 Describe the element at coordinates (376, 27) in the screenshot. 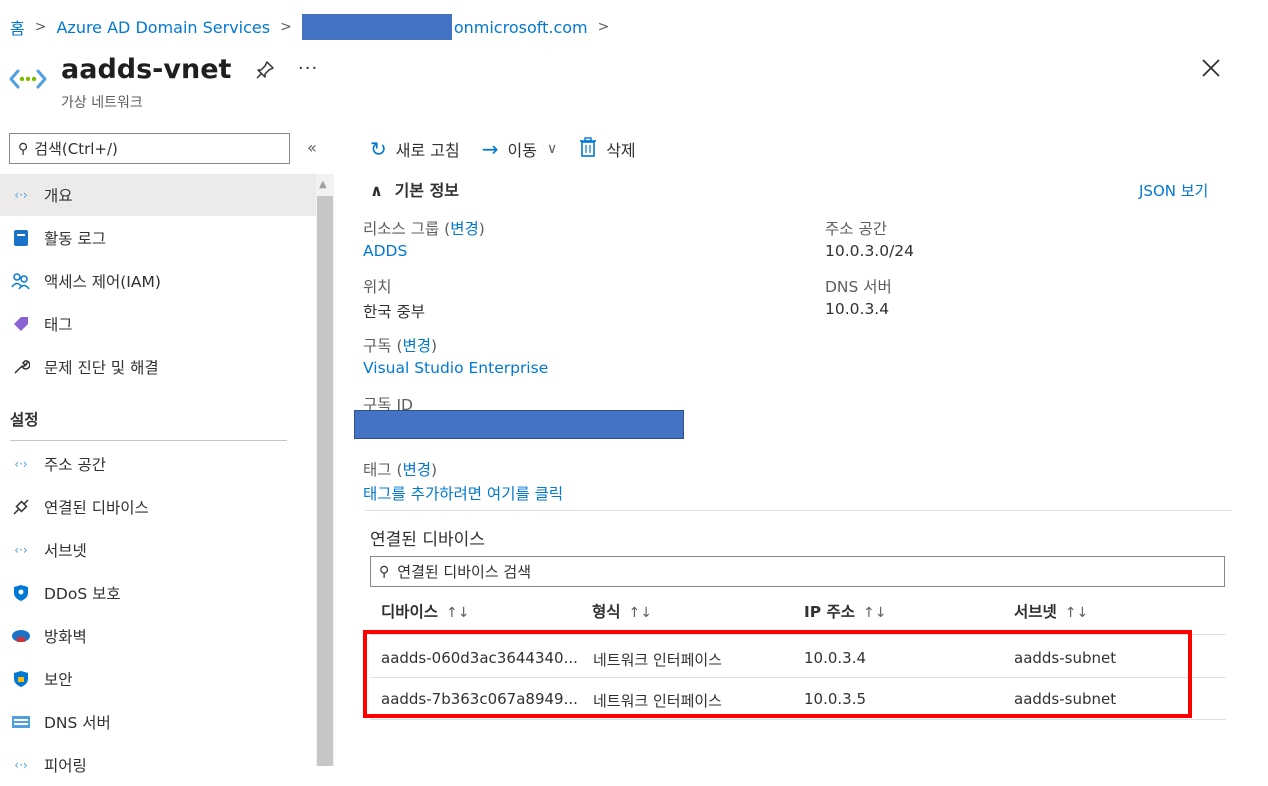

I see `redacted-tenant` at that location.